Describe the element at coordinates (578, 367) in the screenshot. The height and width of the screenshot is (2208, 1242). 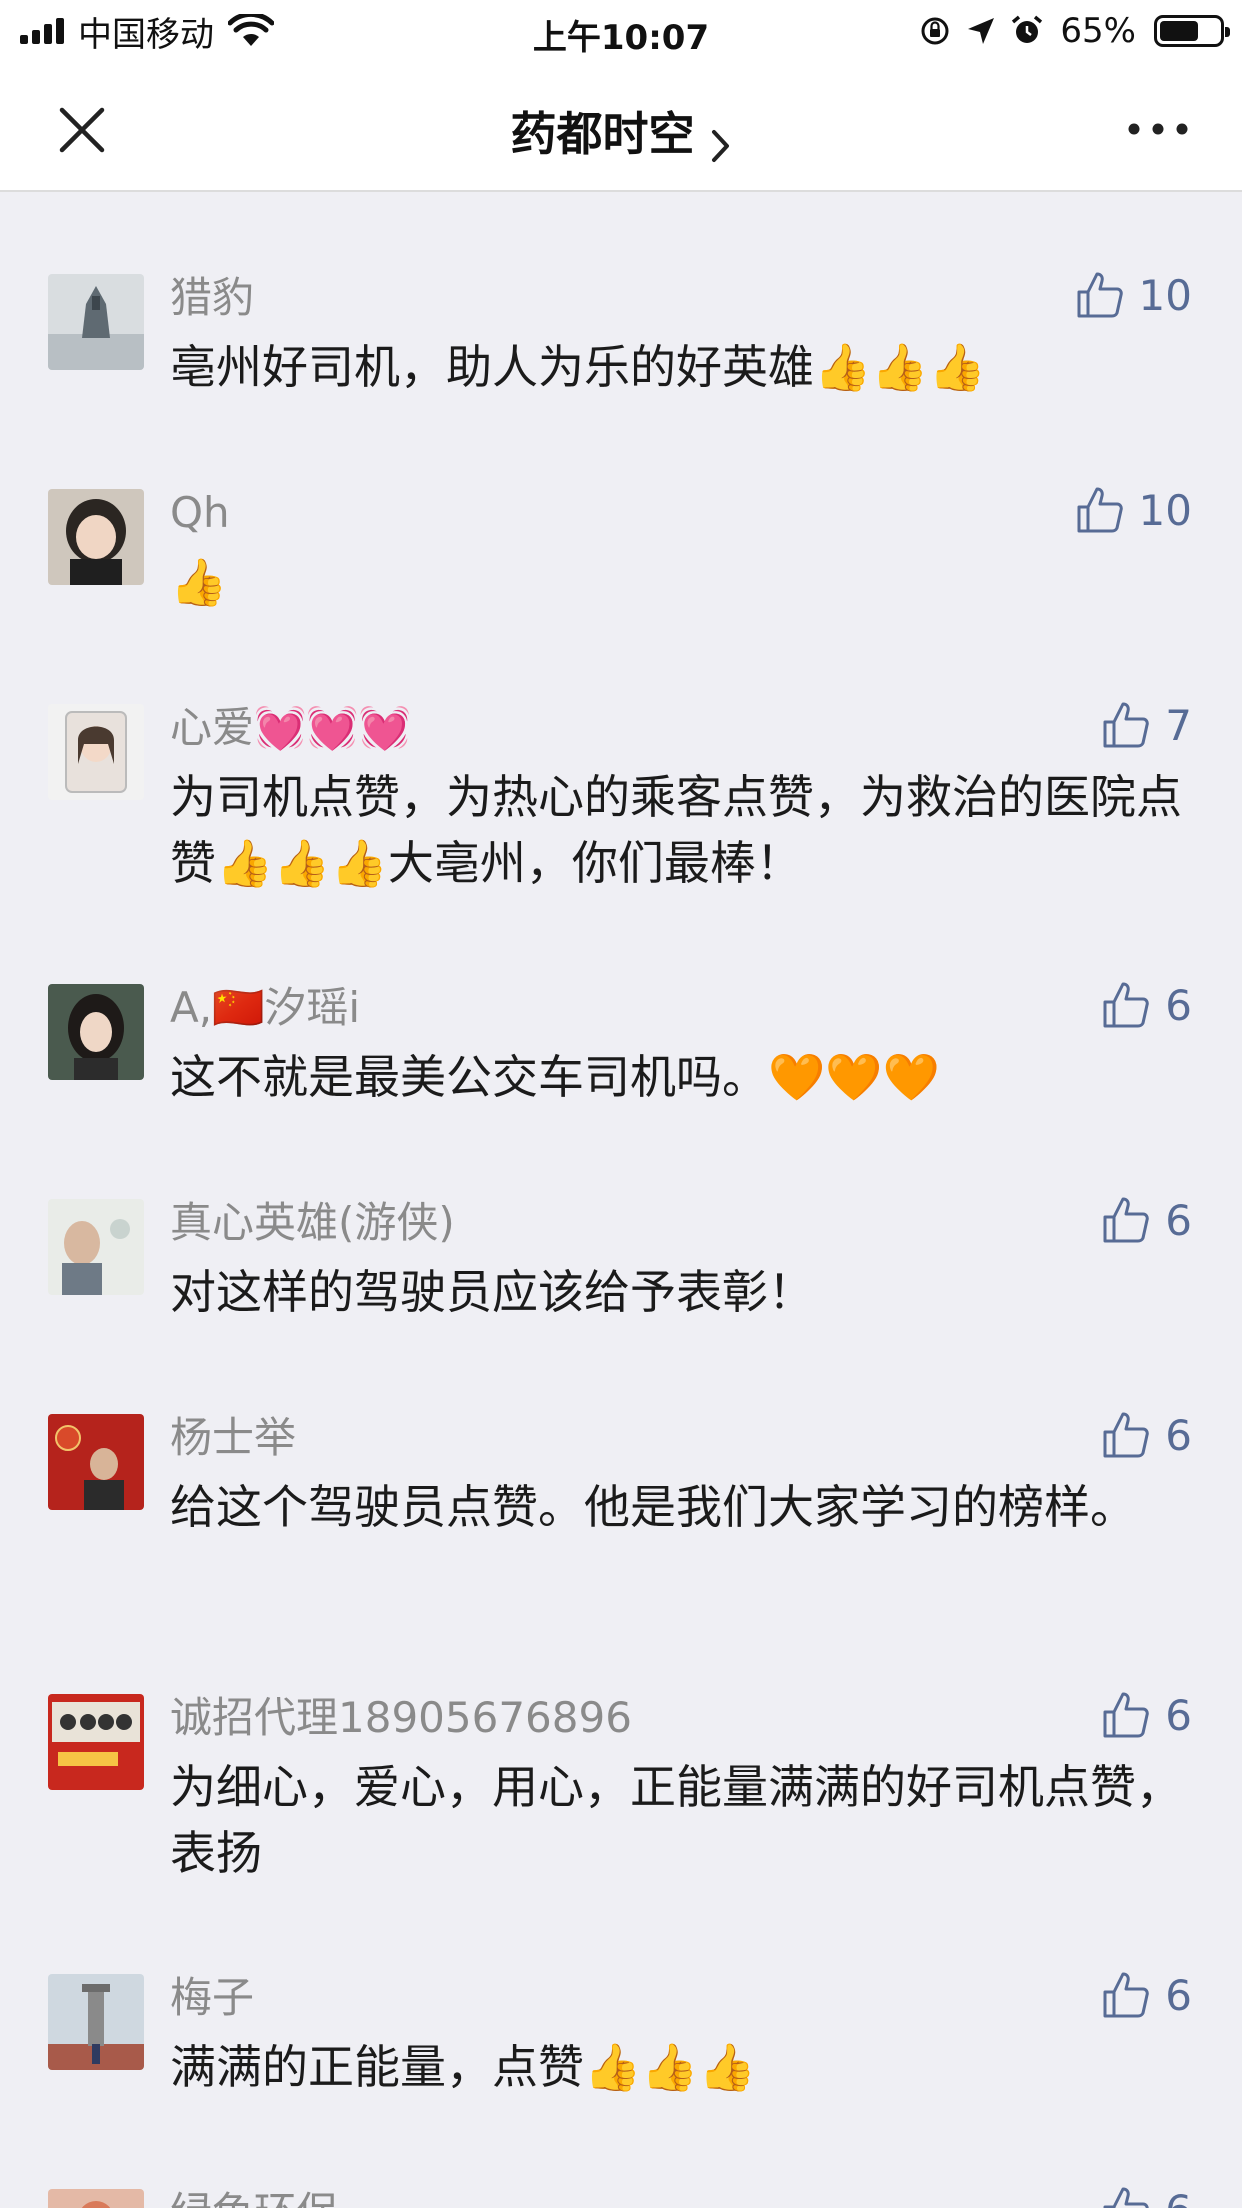
I see `comment-text: 亳州好司机，助人为乐的好英雄👍👍👍` at that location.